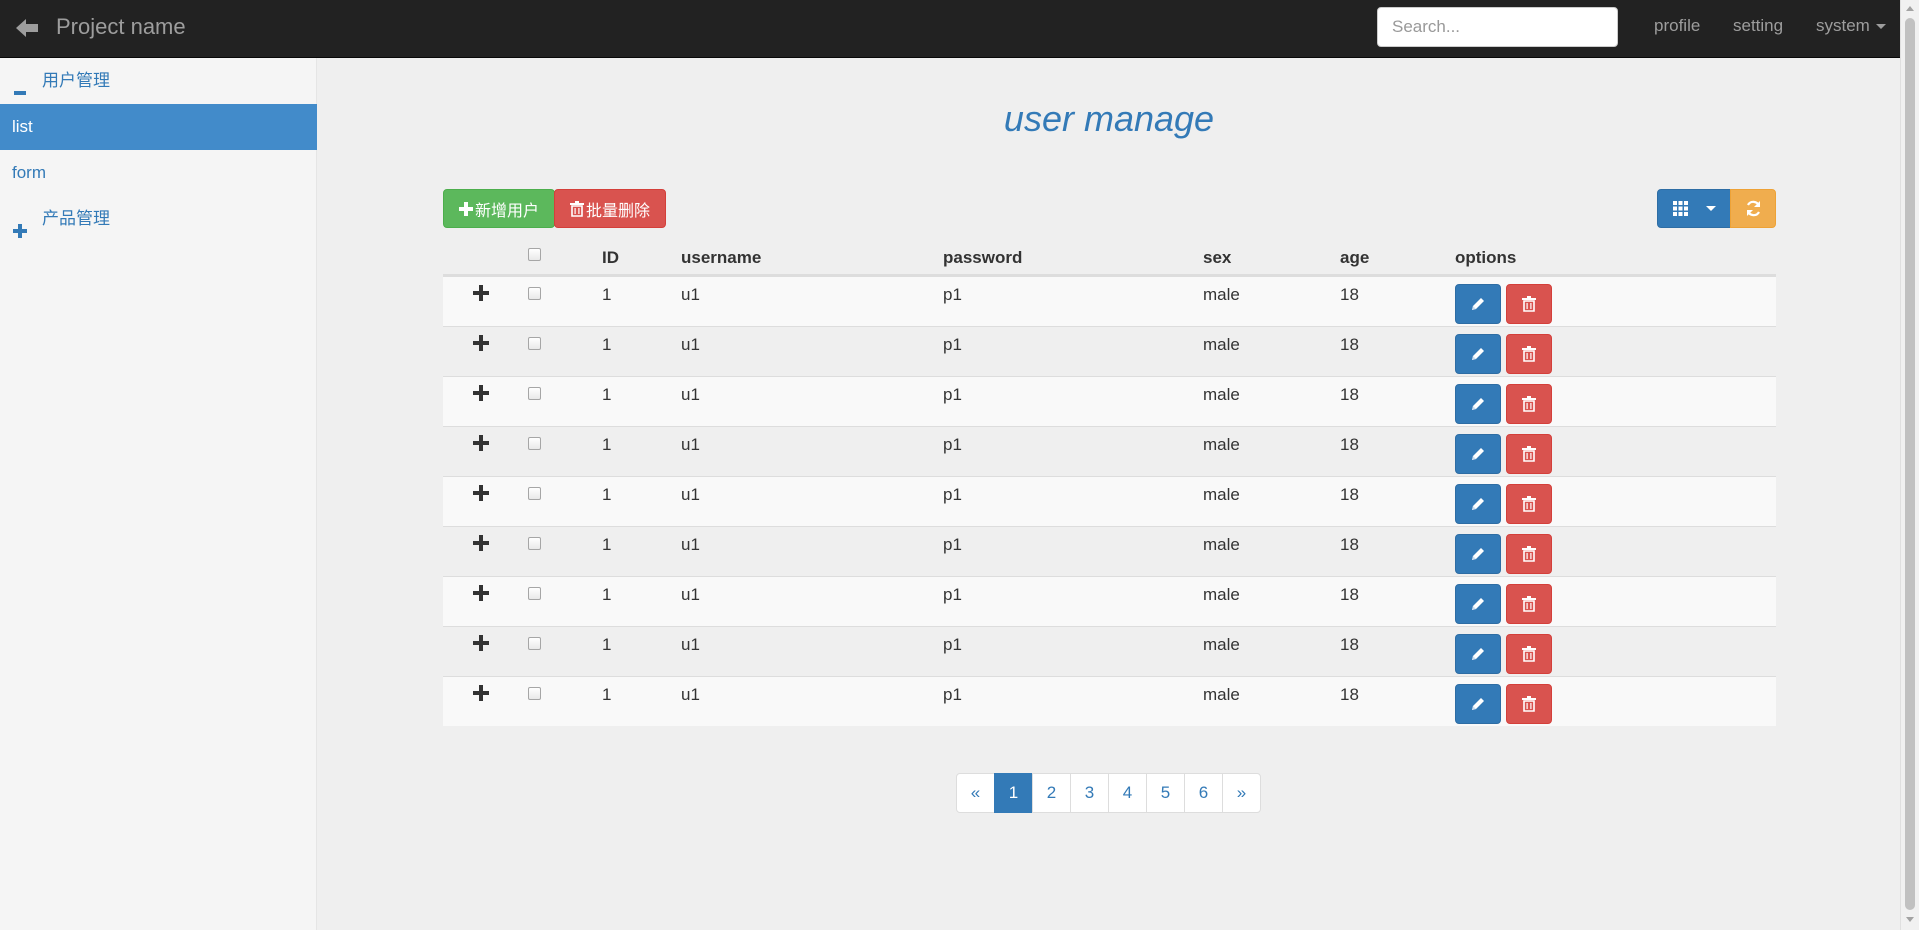  Describe the element at coordinates (1910, 919) in the screenshot. I see `scroll-down-arrow-icon` at that location.